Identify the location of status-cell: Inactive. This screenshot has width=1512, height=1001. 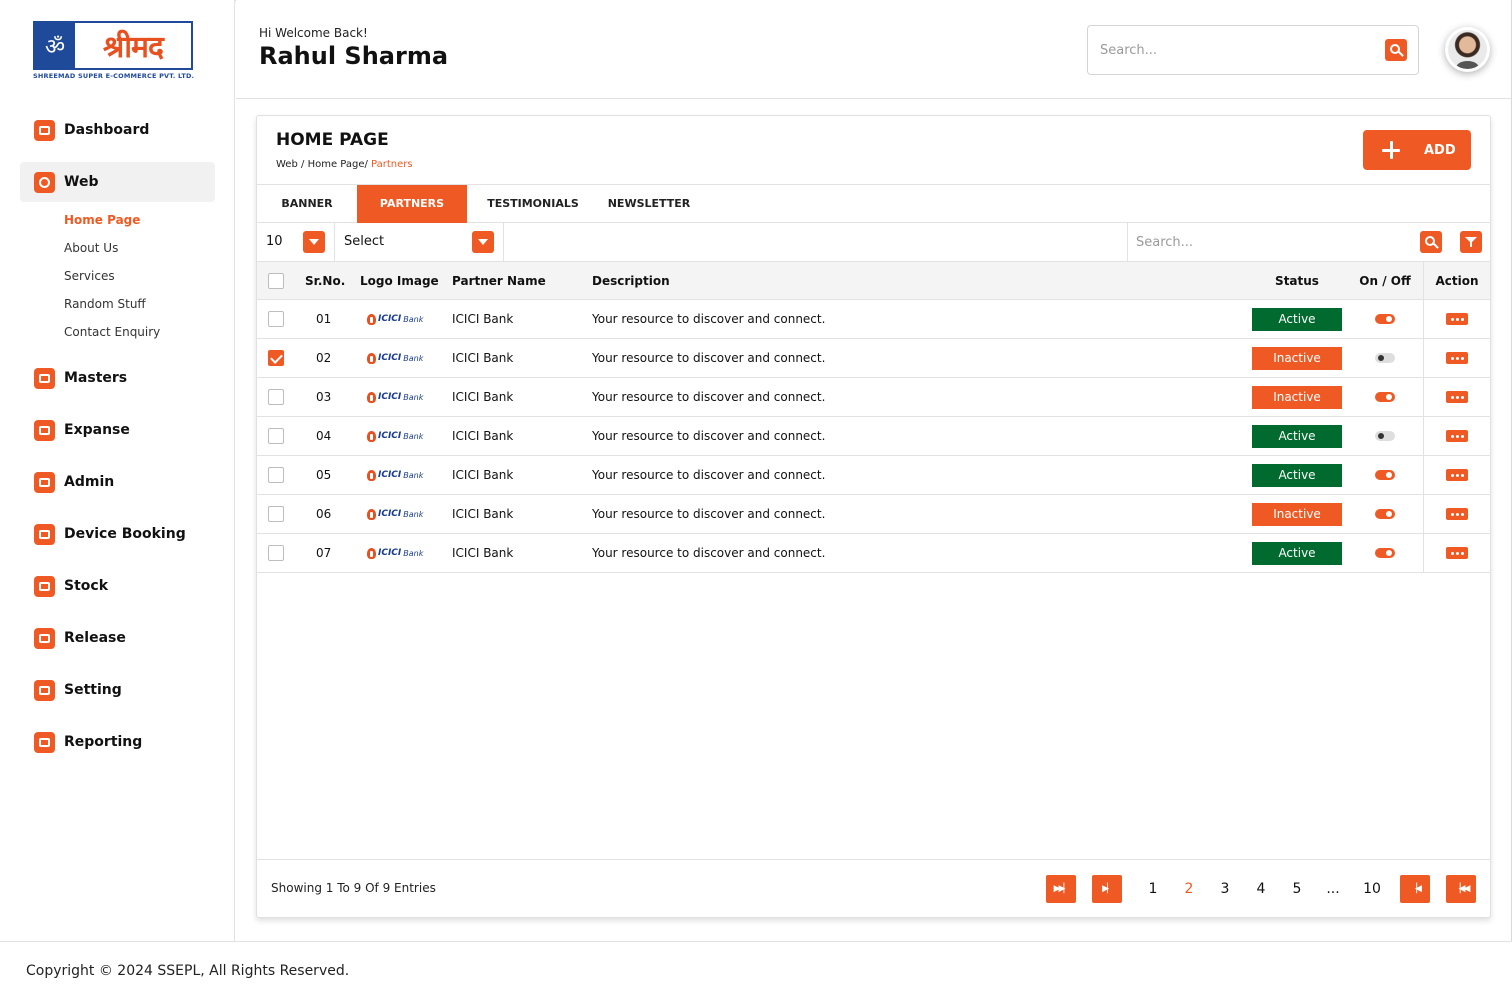
(1297, 514).